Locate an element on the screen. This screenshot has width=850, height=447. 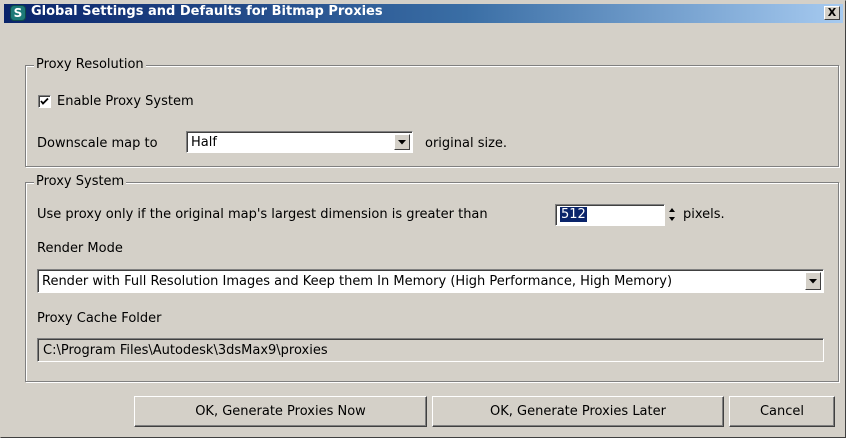
downscale-select: Half is located at coordinates (299, 142).